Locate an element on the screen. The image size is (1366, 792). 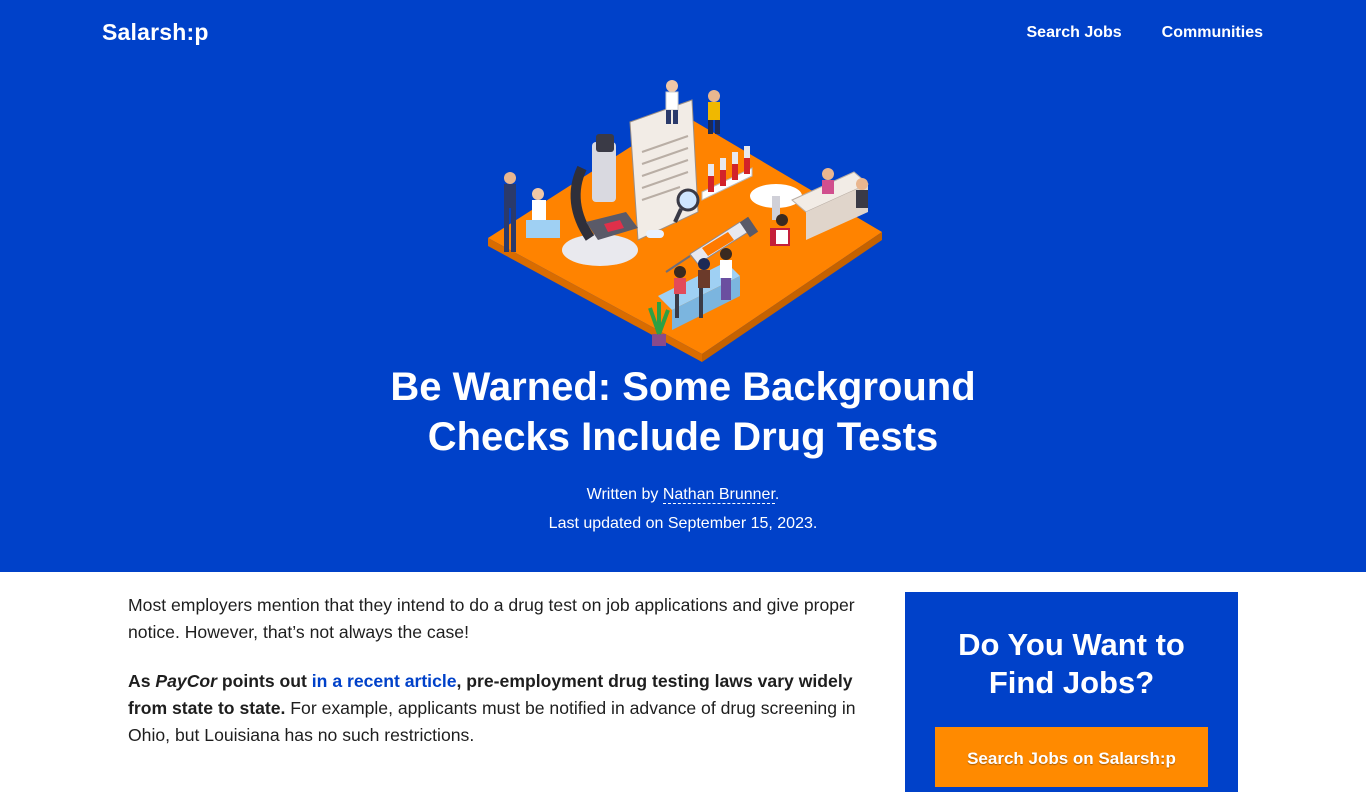
sidebar-heading-line-1: Do You Want to is located at coordinates (1071, 644).